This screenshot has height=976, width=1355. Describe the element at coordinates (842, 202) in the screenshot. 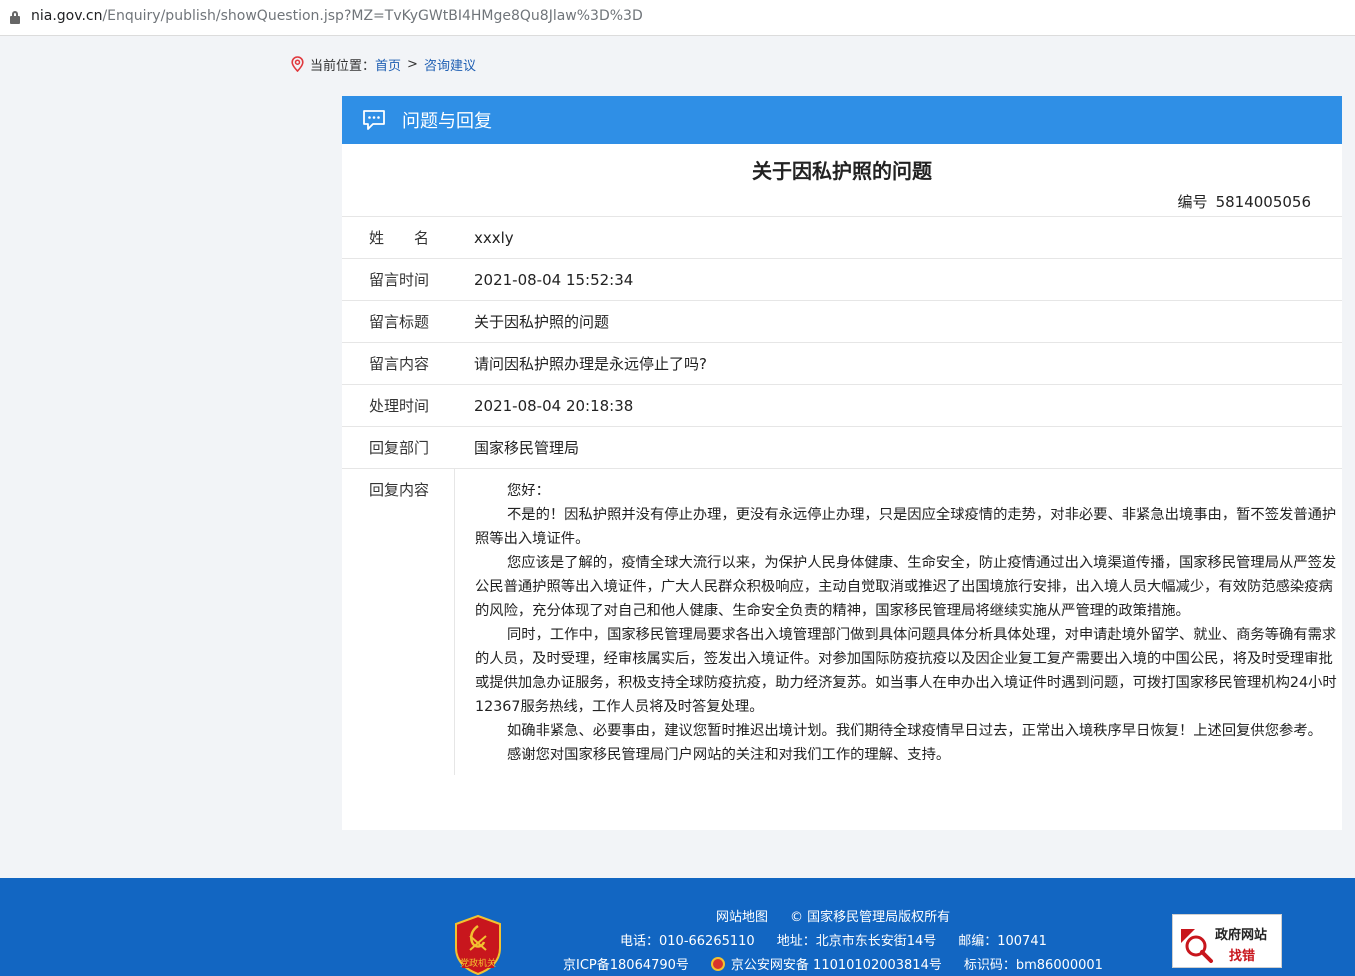

I see `question-number: 编号 5814005056` at that location.